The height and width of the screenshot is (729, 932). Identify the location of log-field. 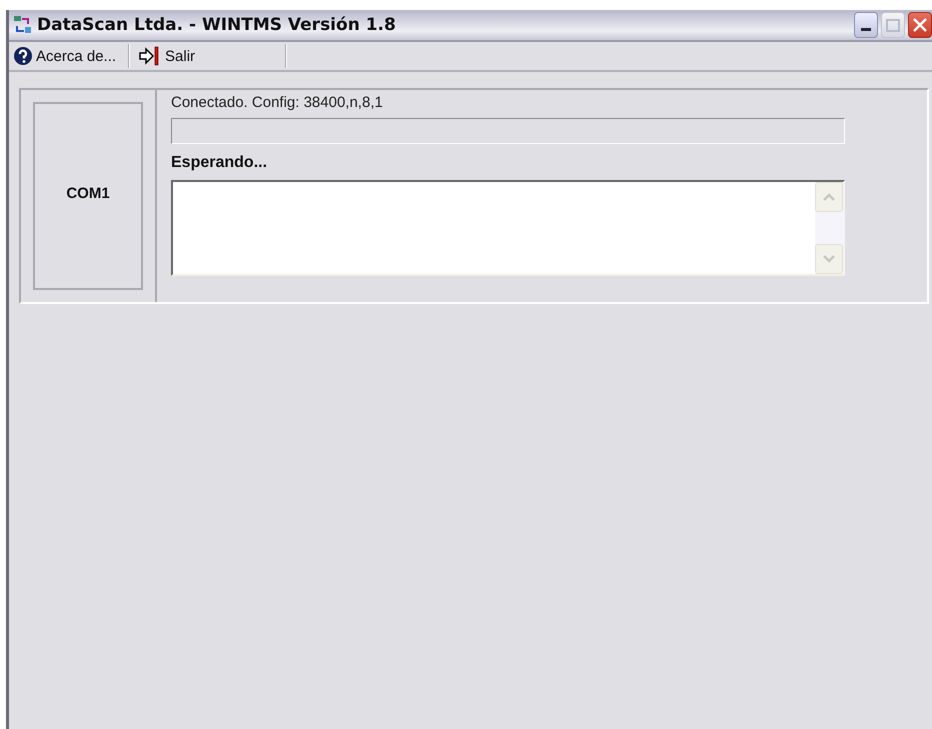
(508, 228).